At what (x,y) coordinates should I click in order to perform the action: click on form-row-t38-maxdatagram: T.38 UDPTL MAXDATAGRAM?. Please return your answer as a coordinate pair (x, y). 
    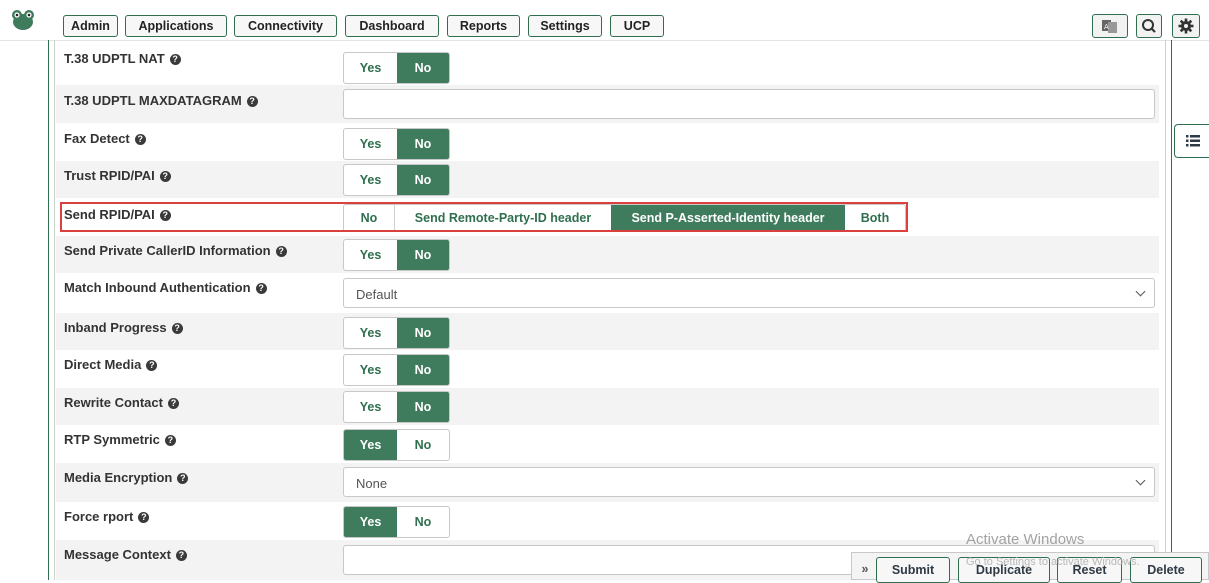
    Looking at the image, I should click on (607, 104).